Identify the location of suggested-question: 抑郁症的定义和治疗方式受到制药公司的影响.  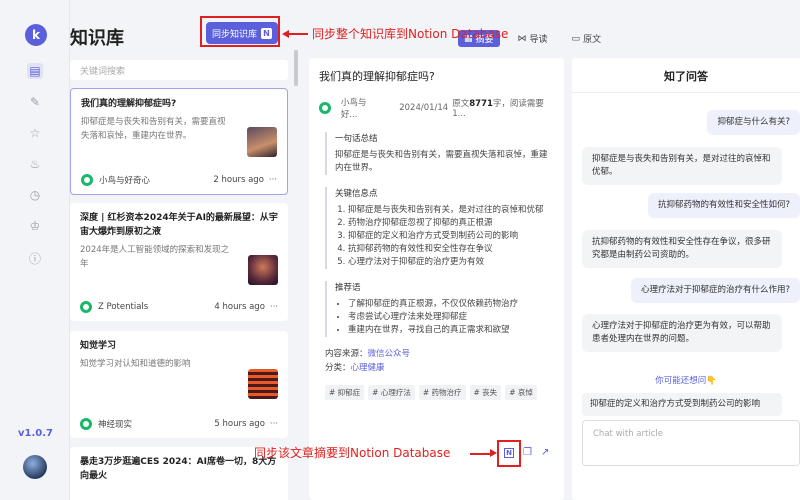
(682, 404).